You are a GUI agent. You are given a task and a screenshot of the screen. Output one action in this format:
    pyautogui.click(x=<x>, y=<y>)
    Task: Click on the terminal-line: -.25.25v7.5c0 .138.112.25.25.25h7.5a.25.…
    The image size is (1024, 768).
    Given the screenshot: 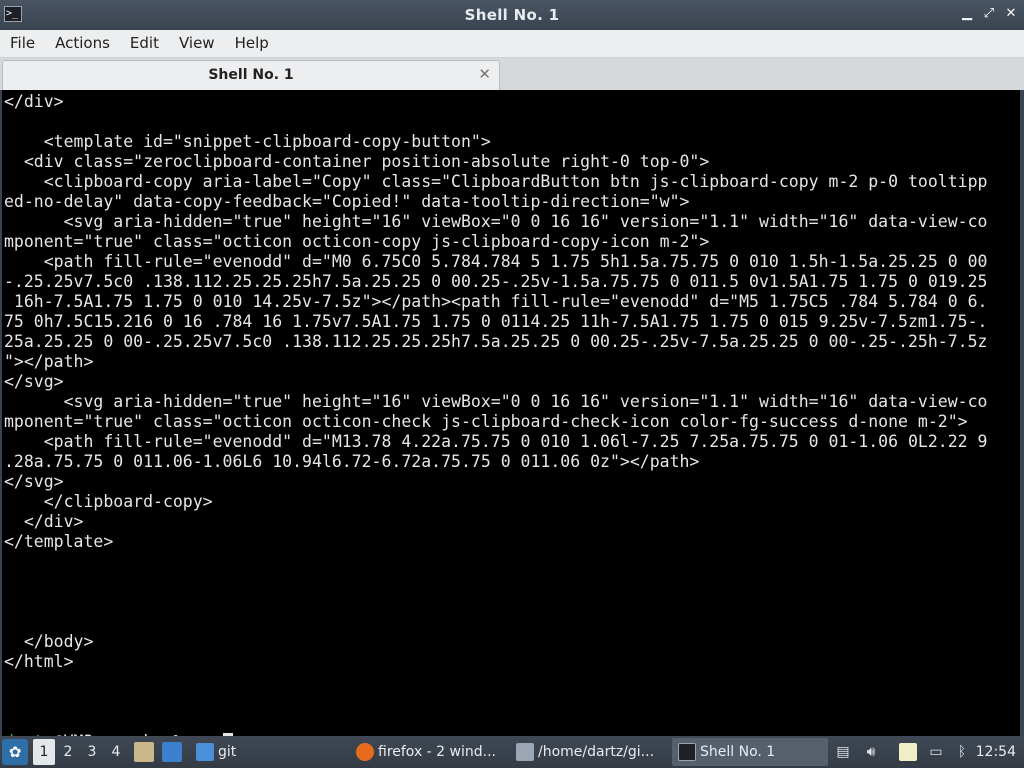 What is the action you would take?
    pyautogui.click(x=496, y=281)
    